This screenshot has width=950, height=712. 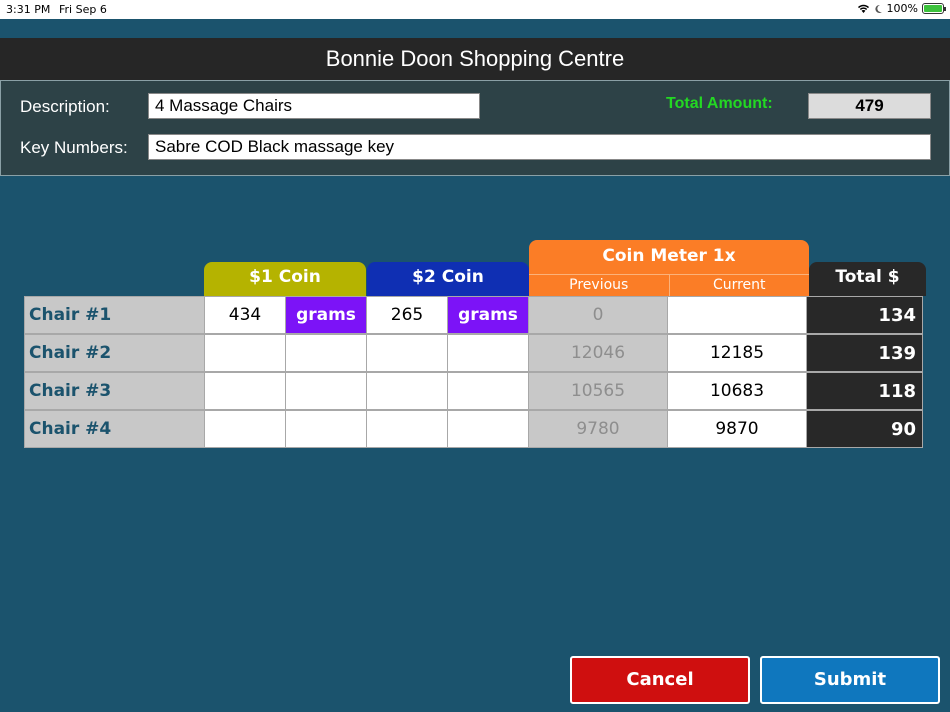 I want to click on header-coin-meter-title: Coin Meter 1x, so click(x=669, y=256).